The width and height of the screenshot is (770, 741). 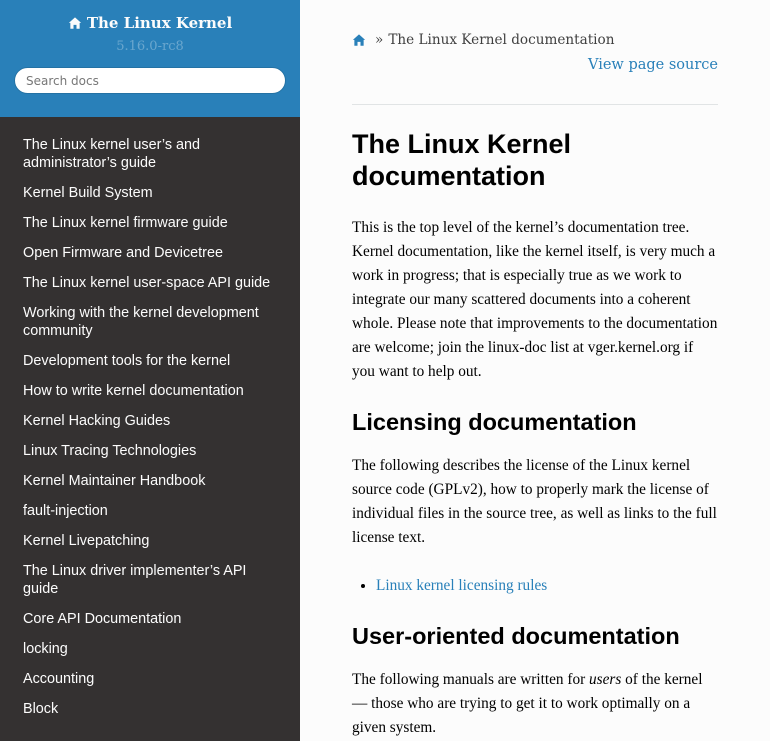 I want to click on sidebar-item-trace: Linux Tracing Technologies, so click(x=150, y=452).